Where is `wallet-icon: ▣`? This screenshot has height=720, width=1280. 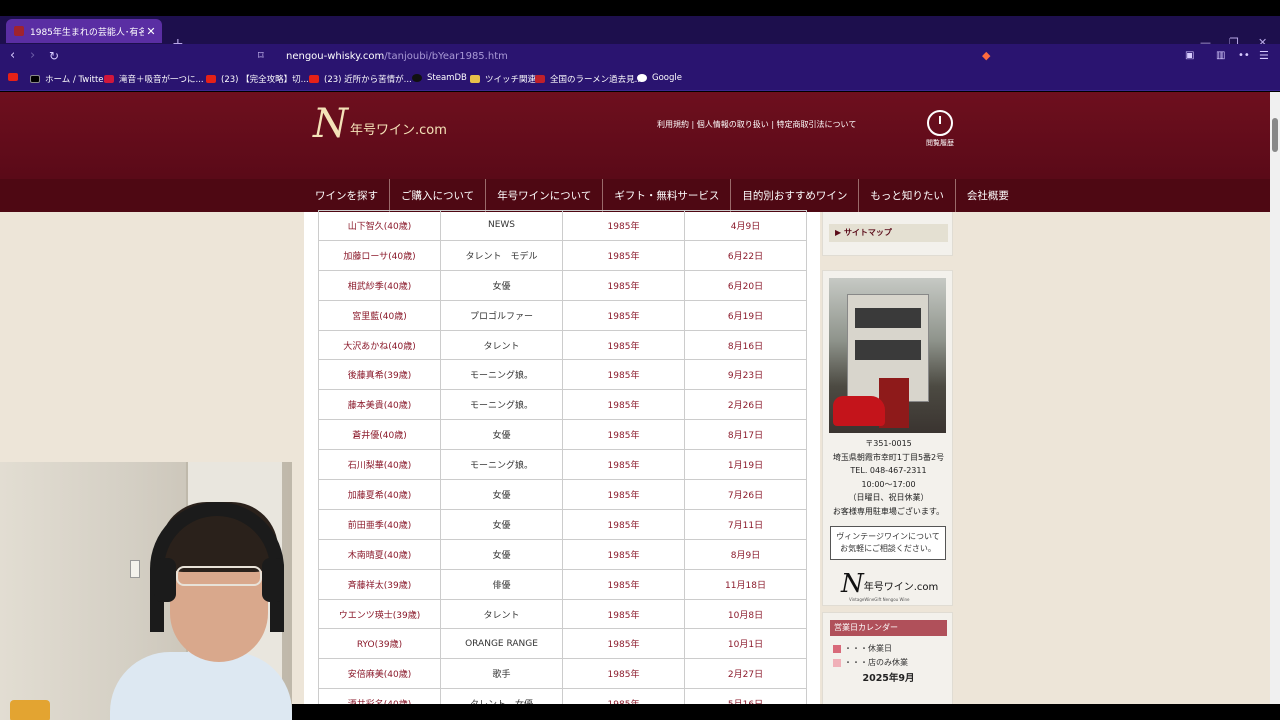 wallet-icon: ▣ is located at coordinates (1189, 56).